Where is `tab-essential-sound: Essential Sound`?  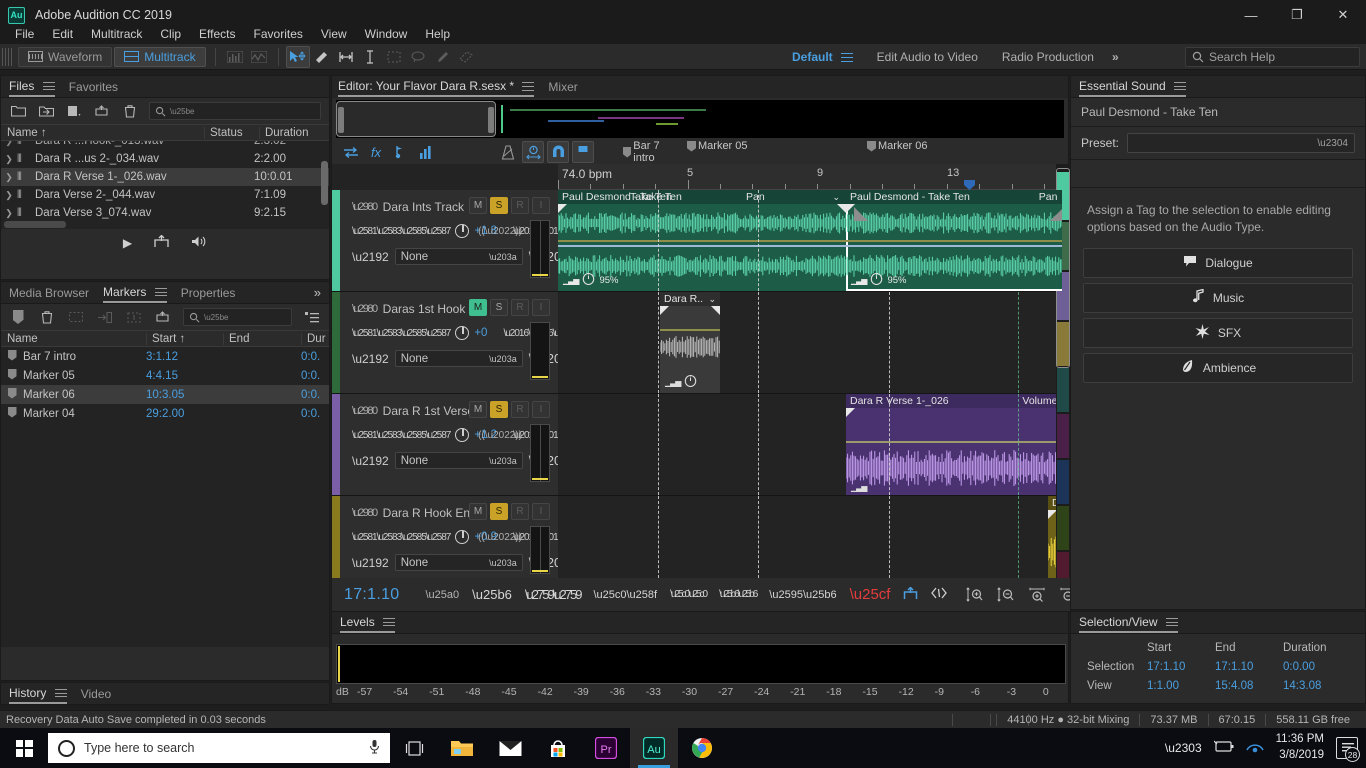
tab-essential-sound: Essential Sound is located at coordinates (1133, 87).